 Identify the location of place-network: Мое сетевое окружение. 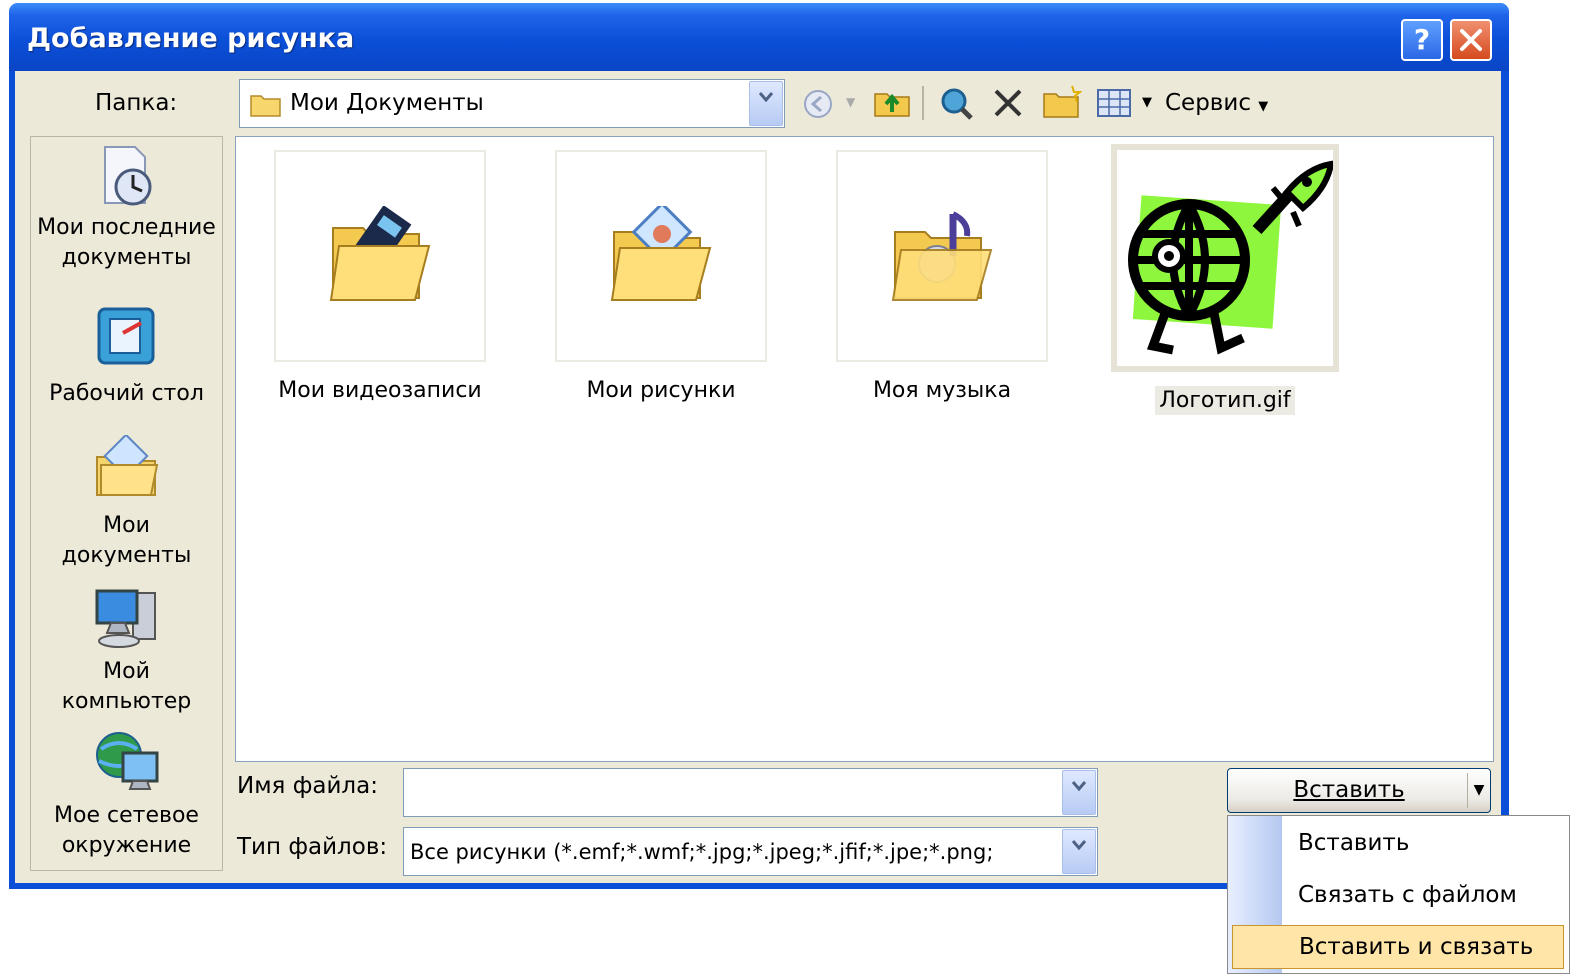
(126, 795).